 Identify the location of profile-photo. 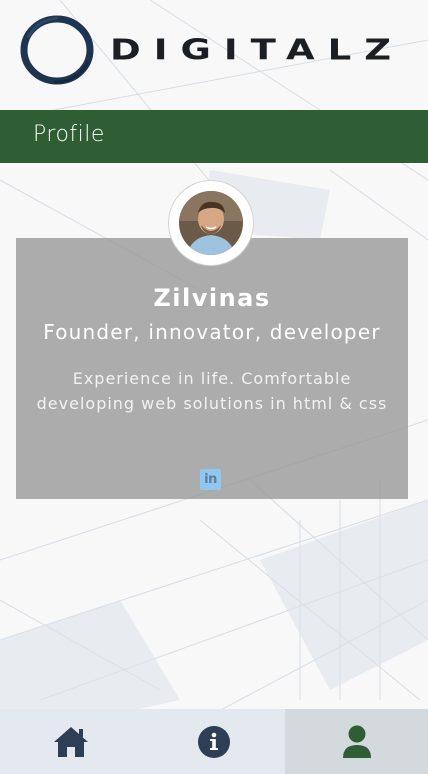
(211, 223).